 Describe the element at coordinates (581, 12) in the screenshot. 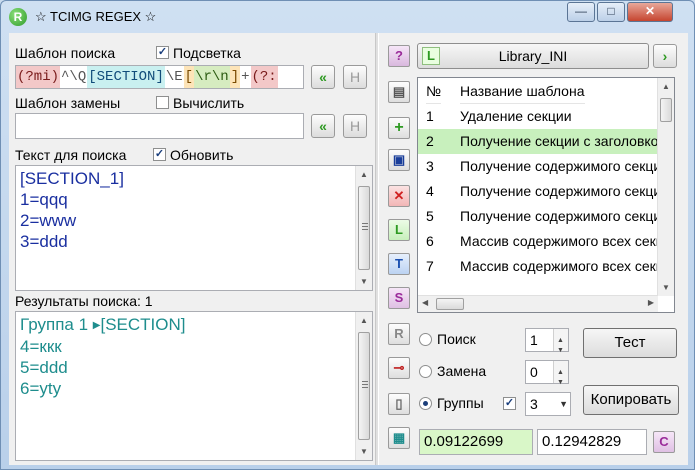

I see `minimize-button: —` at that location.